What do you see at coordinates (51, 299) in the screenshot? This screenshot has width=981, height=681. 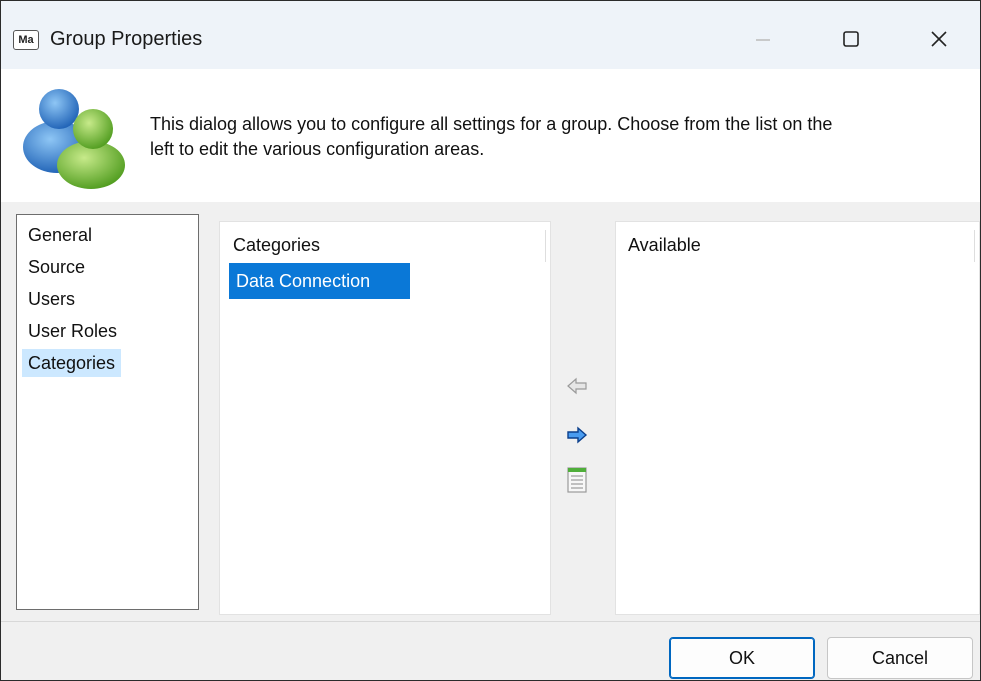 I see `nav-item-users: Users` at bounding box center [51, 299].